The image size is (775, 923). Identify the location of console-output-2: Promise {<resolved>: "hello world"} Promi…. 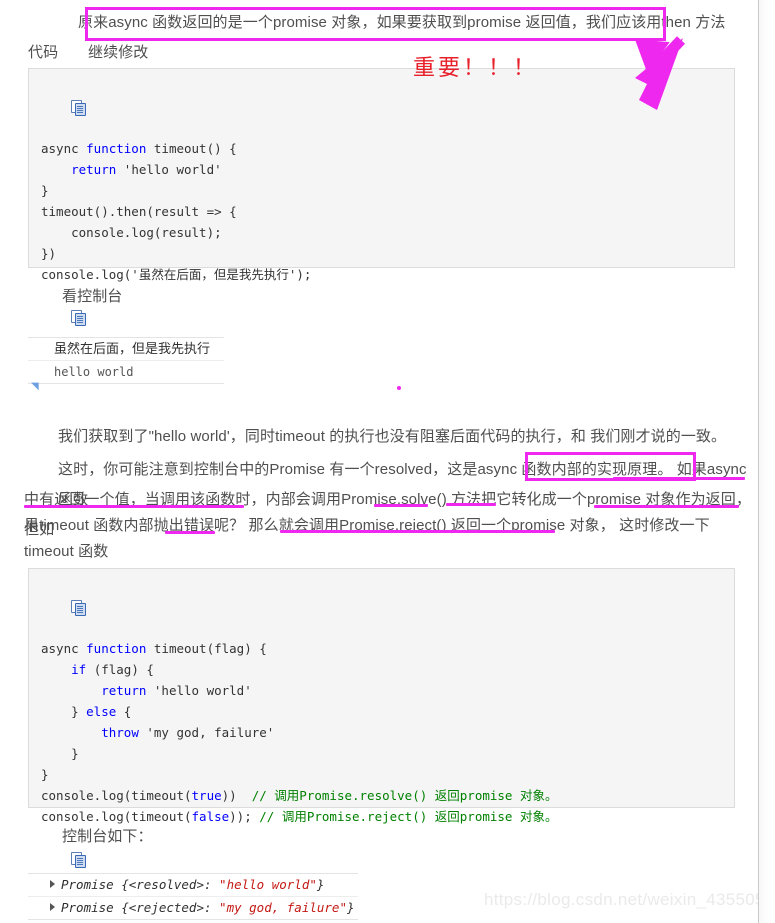
(193, 896).